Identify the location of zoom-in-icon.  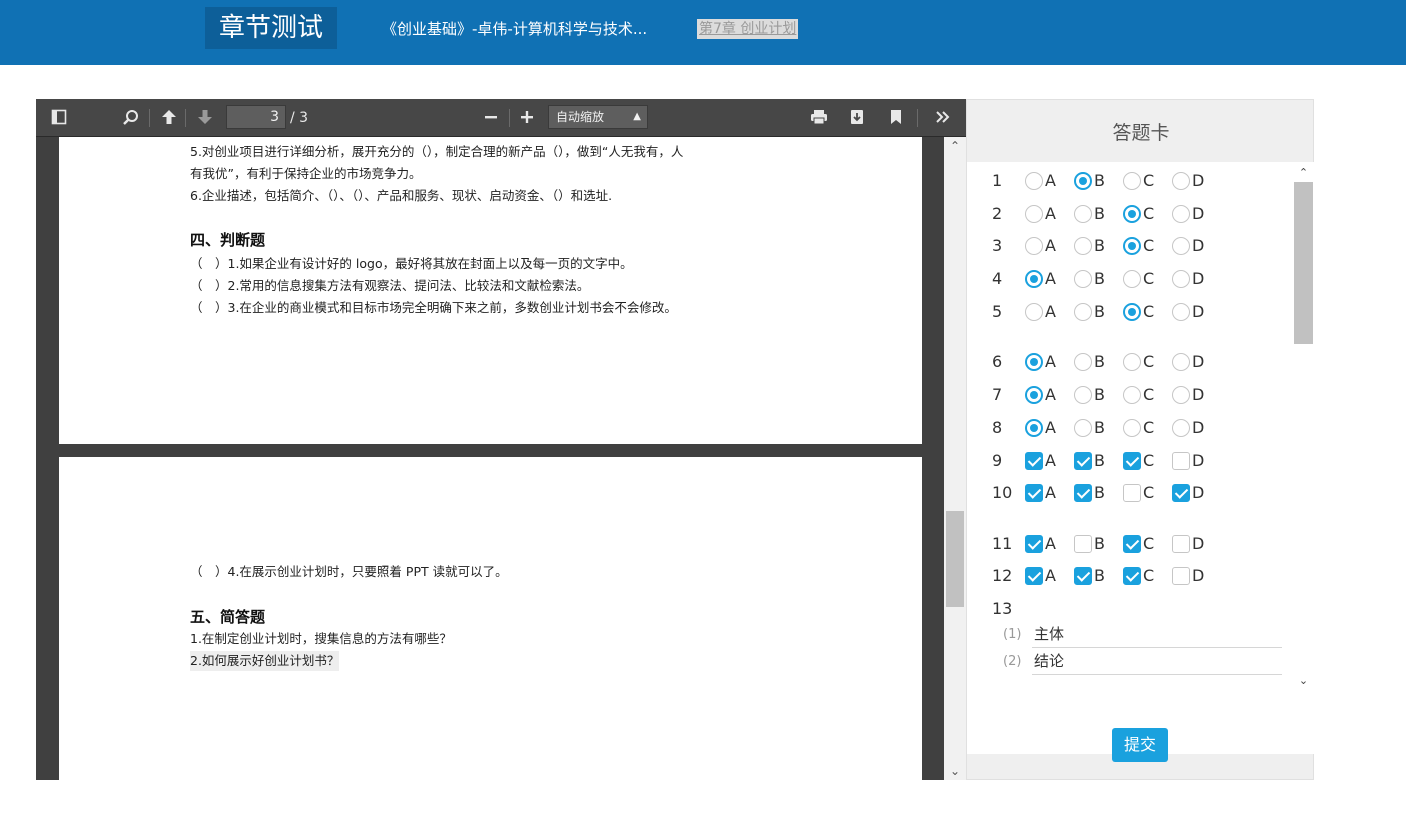
(527, 118).